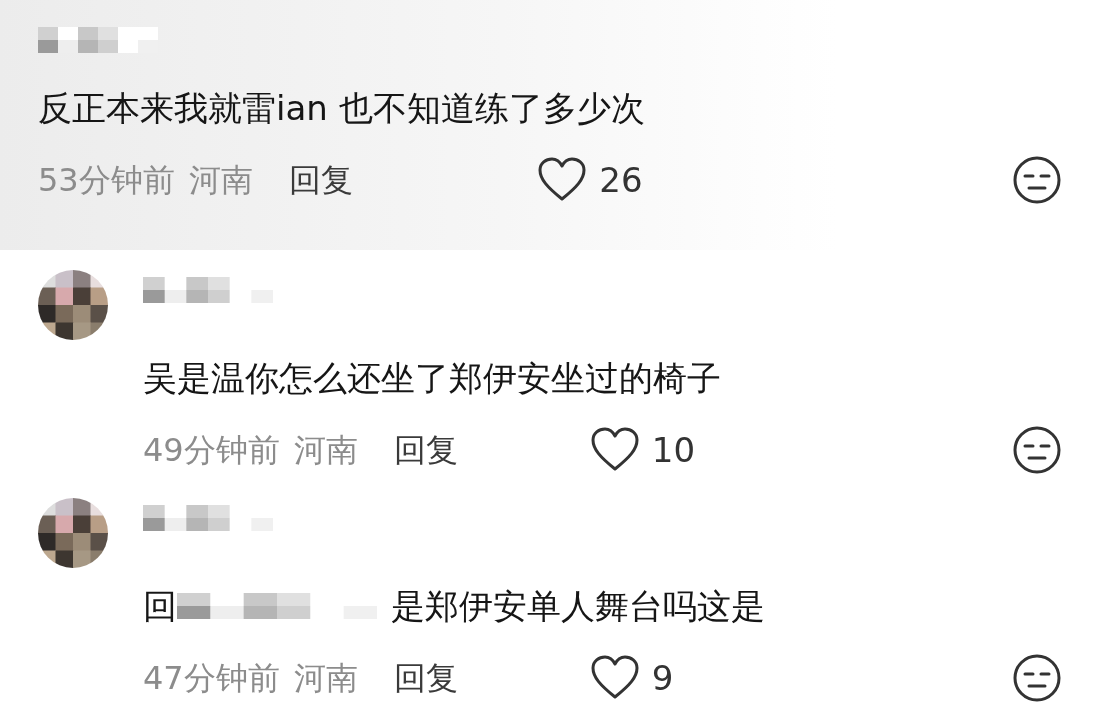  I want to click on like-count: 26, so click(621, 180).